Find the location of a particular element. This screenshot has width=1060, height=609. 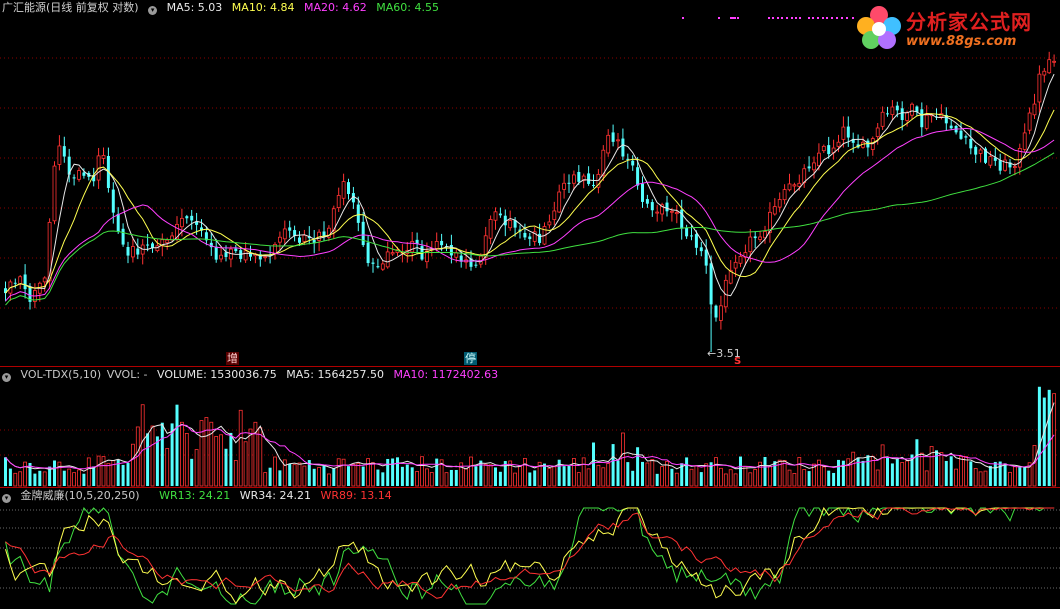

vol-ma5-readout: MA5: 1564257.50 is located at coordinates (335, 374).